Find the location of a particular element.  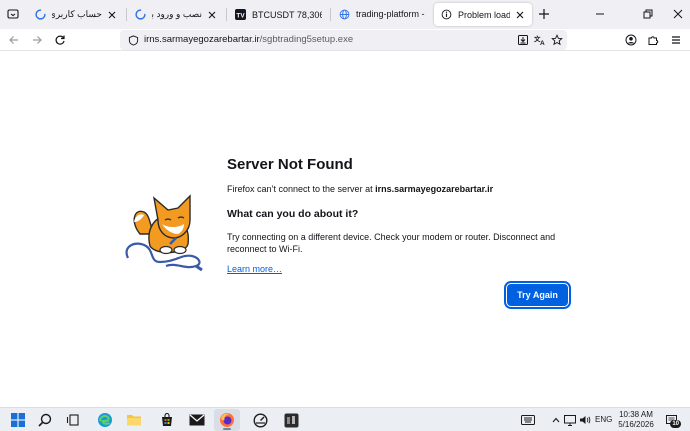

task-view-button is located at coordinates (73, 420).